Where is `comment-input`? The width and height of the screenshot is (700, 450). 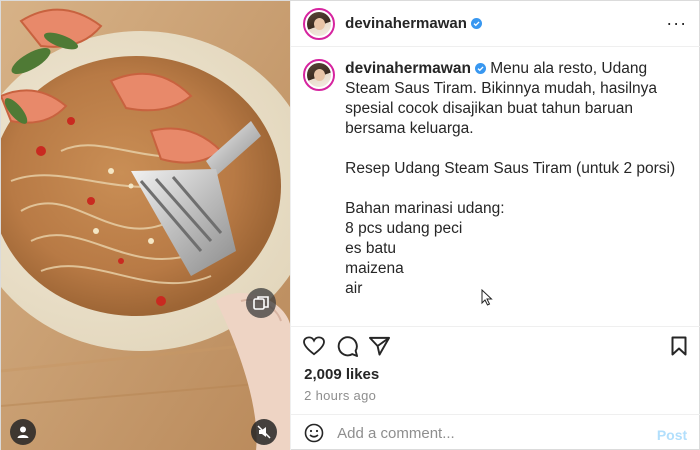 comment-input is located at coordinates (487, 433).